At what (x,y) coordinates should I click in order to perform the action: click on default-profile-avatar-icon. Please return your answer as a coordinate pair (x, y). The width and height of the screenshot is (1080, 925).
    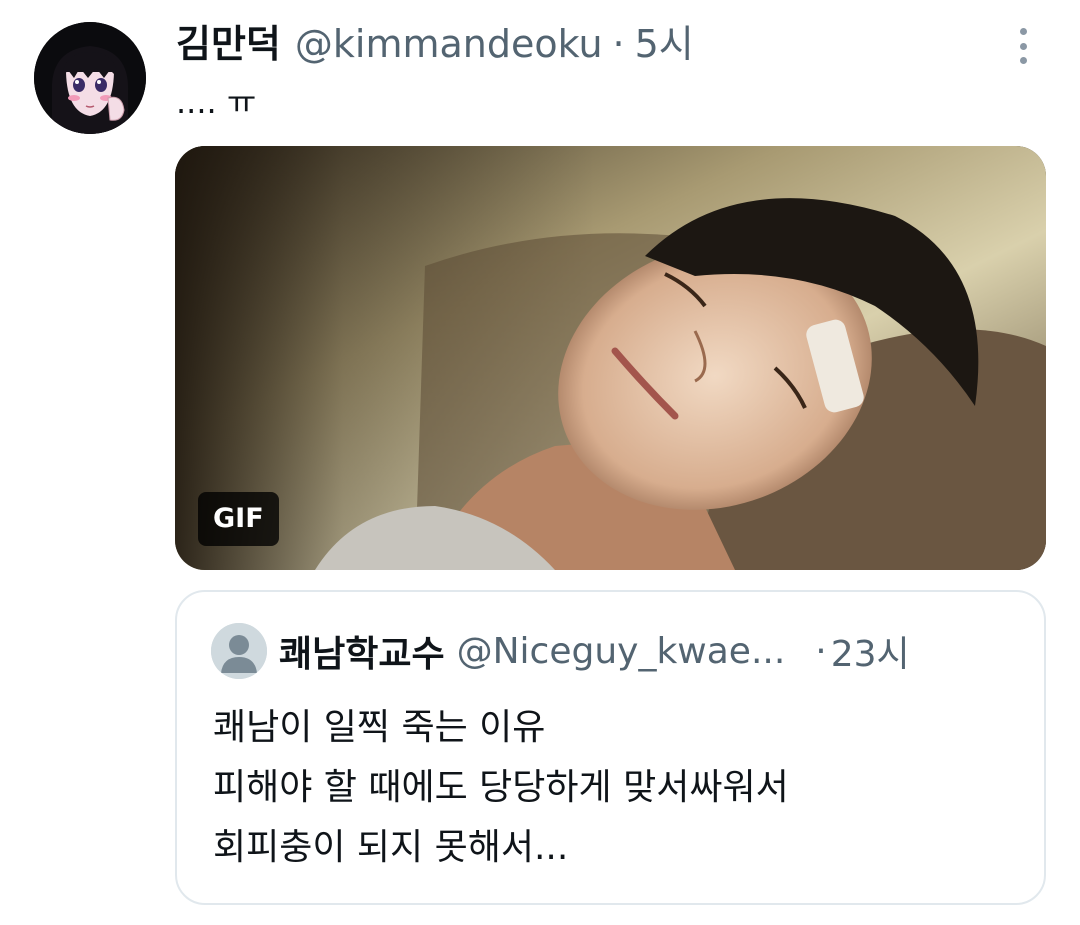
    Looking at the image, I should click on (239, 651).